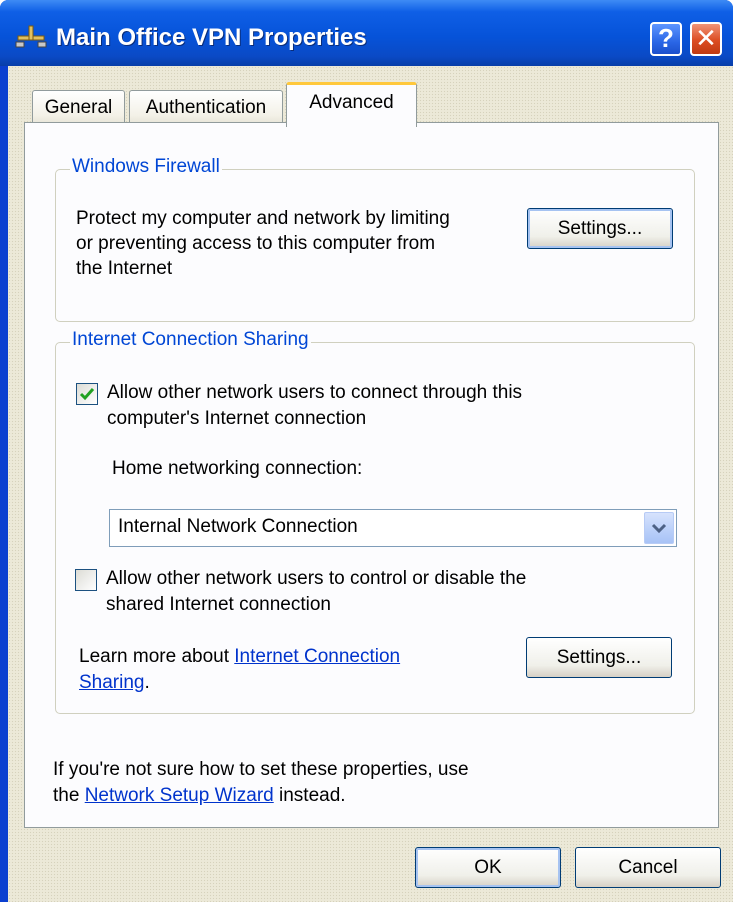 Image resolution: width=733 pixels, height=902 pixels. I want to click on checkmark-icon, so click(87, 394).